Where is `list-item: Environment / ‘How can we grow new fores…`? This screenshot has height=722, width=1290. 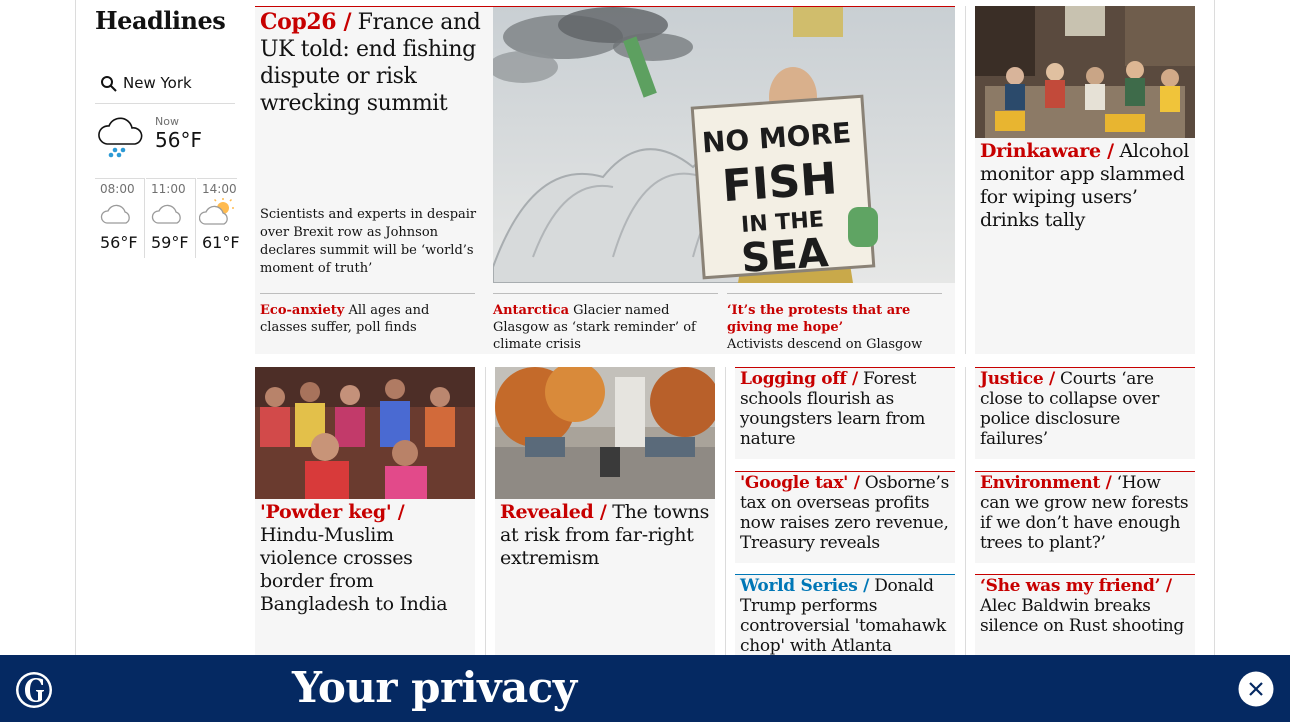 list-item: Environment / ‘How can we grow new fores… is located at coordinates (1085, 517).